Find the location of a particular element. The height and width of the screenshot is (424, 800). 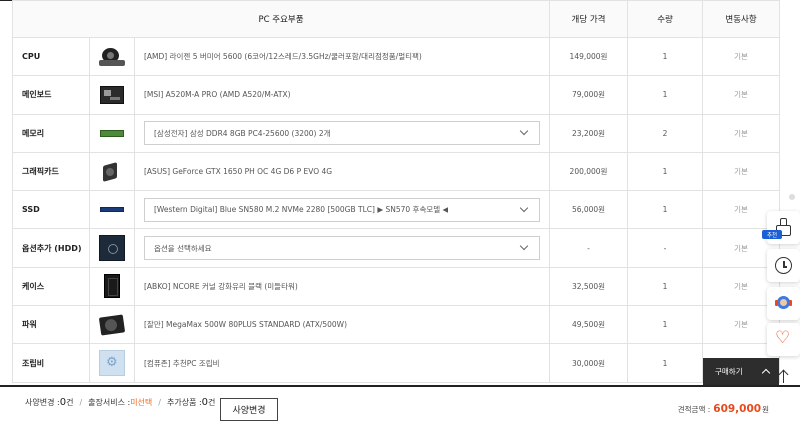

side-indicator-dot is located at coordinates (792, 197).